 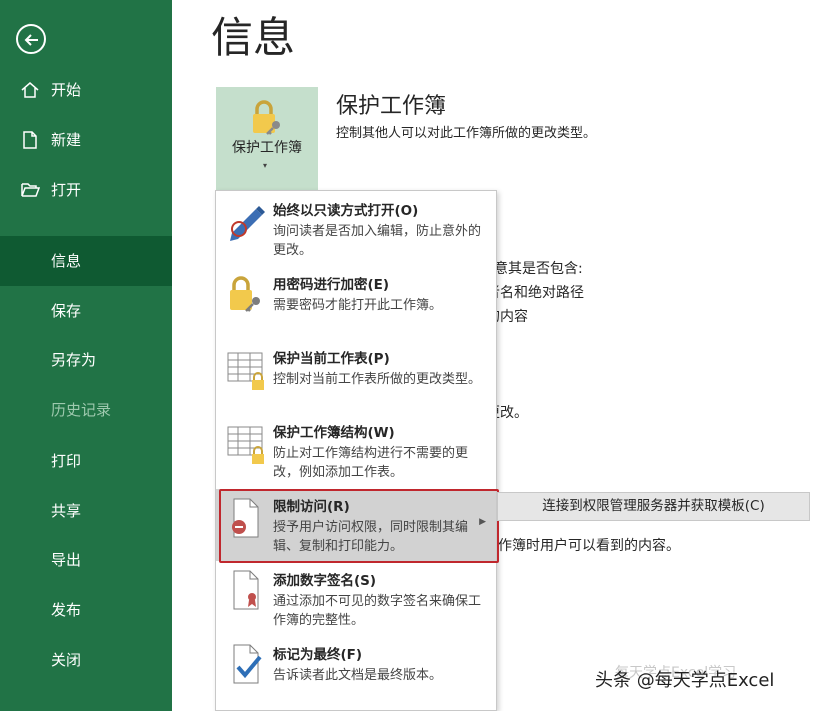 What do you see at coordinates (66, 560) in the screenshot?
I see `nav-label: 导出` at bounding box center [66, 560].